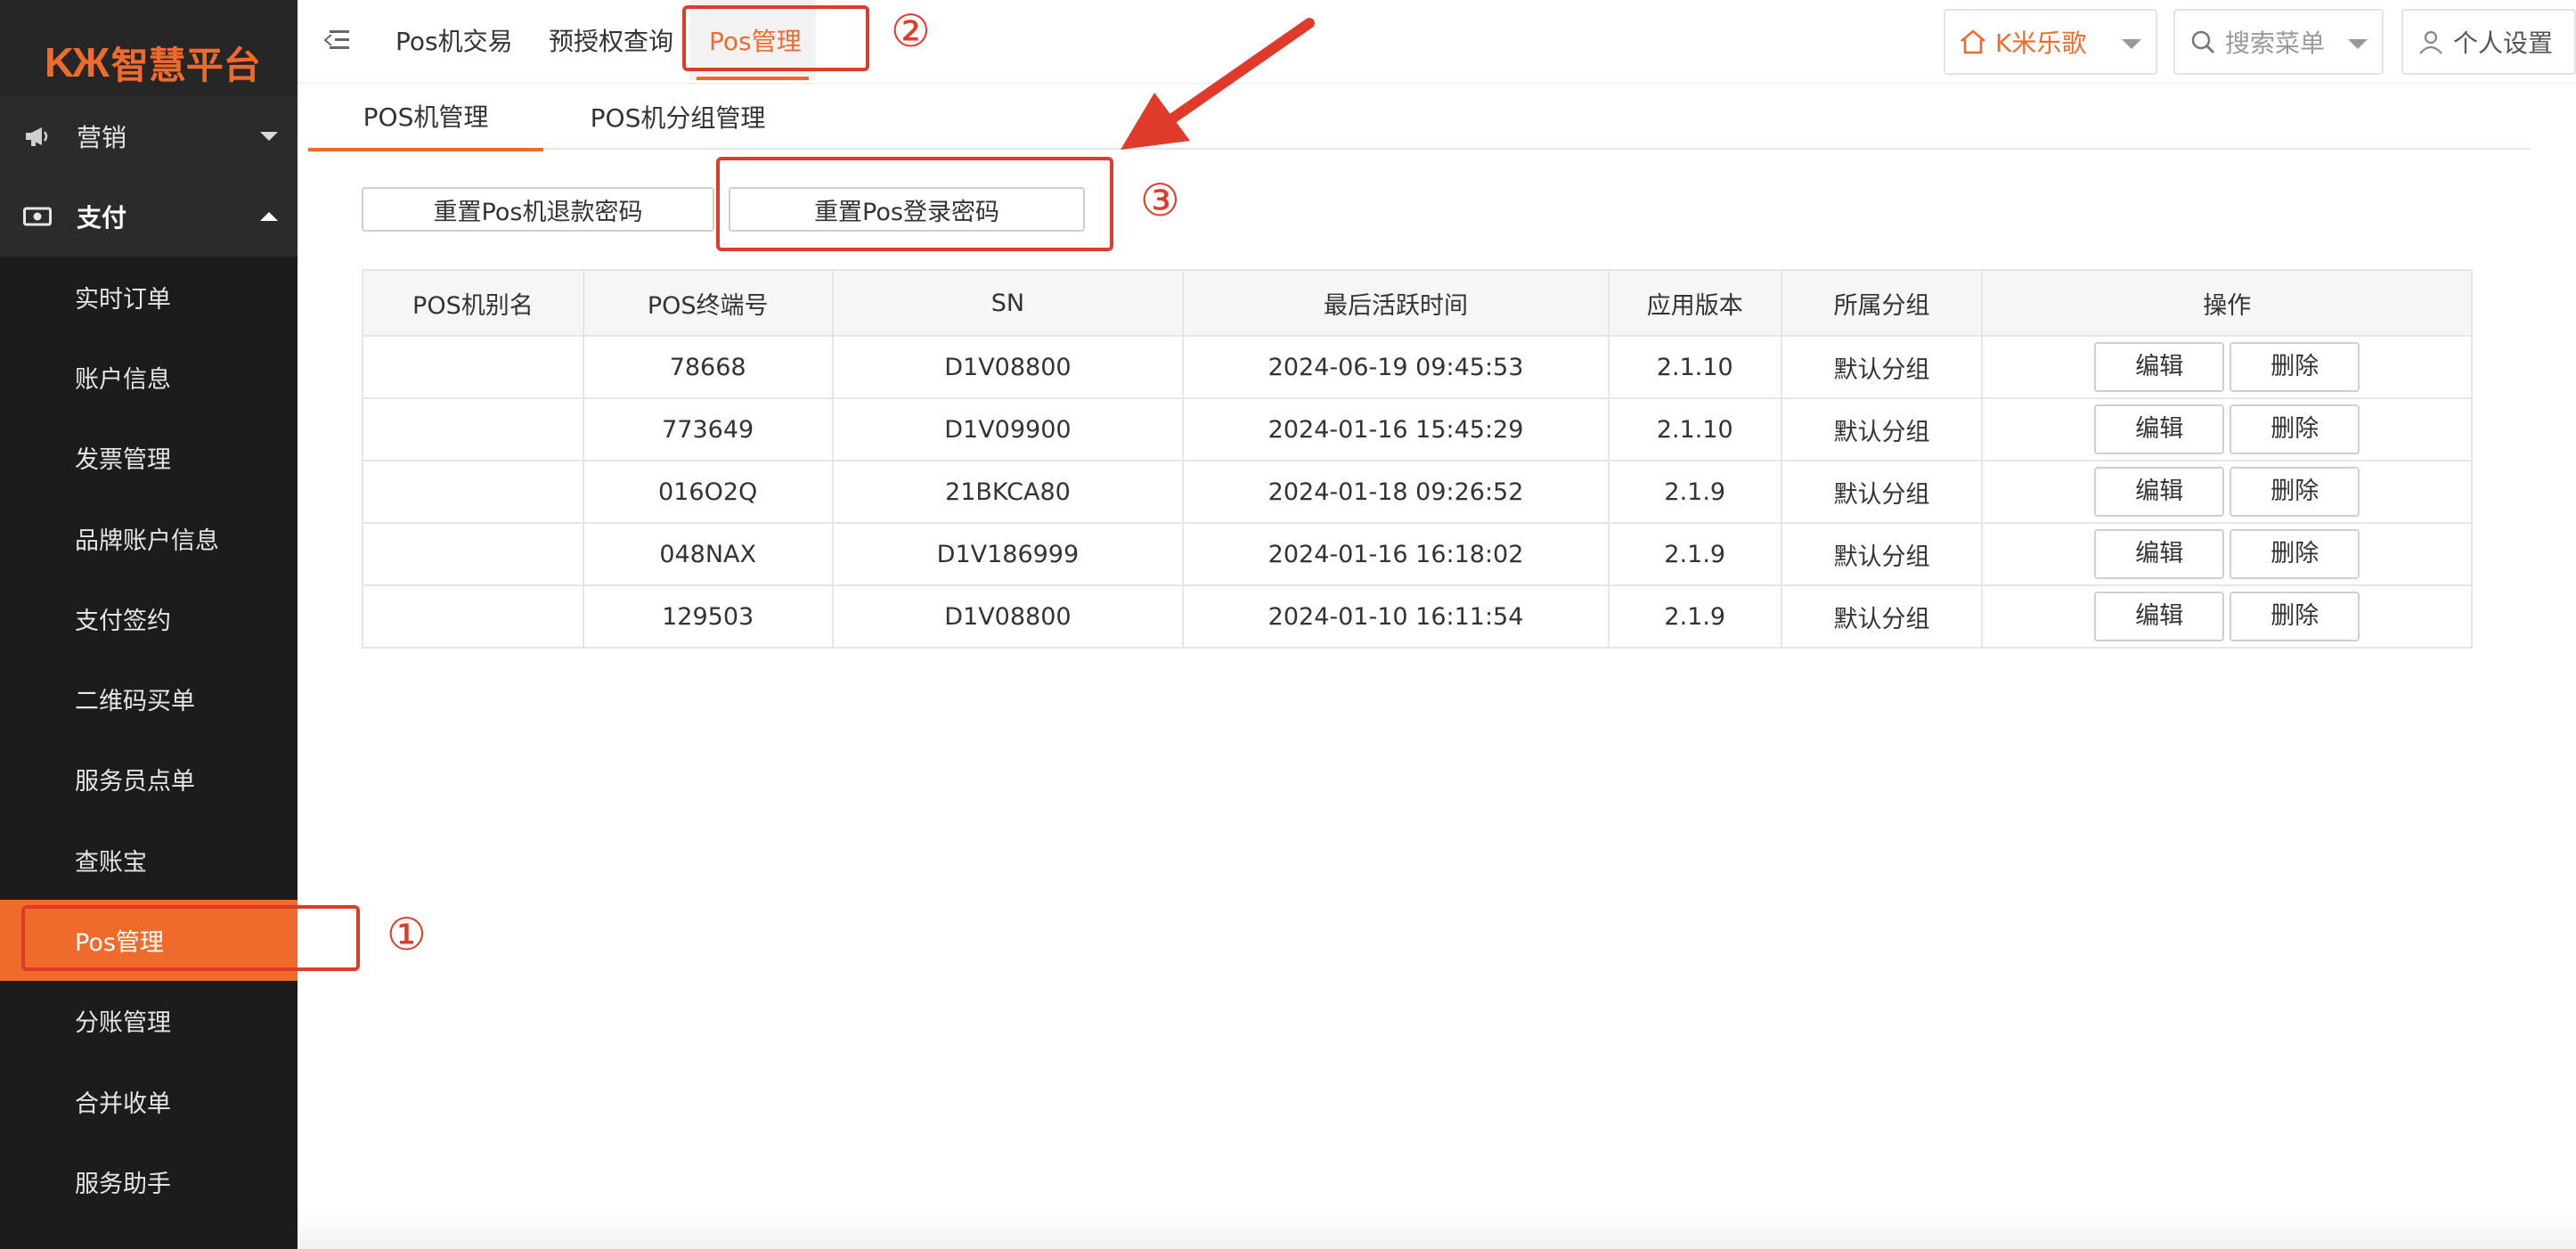 This screenshot has height=1249, width=2576. Describe the element at coordinates (752, 40) in the screenshot. I see `tab-pos-management: Pos管理` at that location.